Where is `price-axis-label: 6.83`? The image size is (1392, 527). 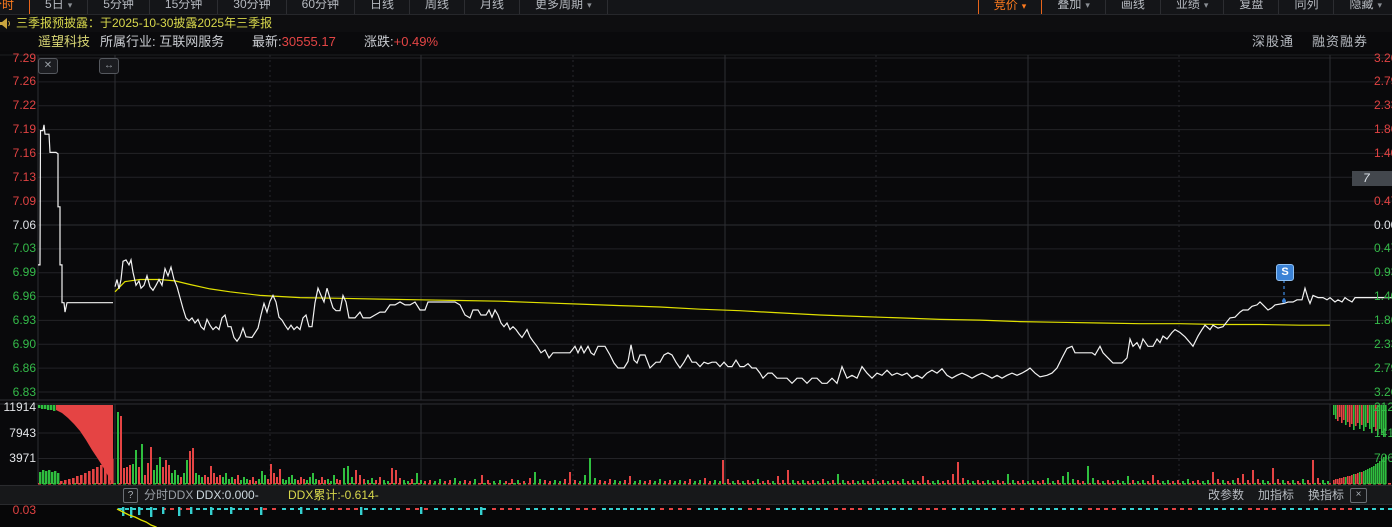
price-axis-label: 6.83 is located at coordinates (24, 391).